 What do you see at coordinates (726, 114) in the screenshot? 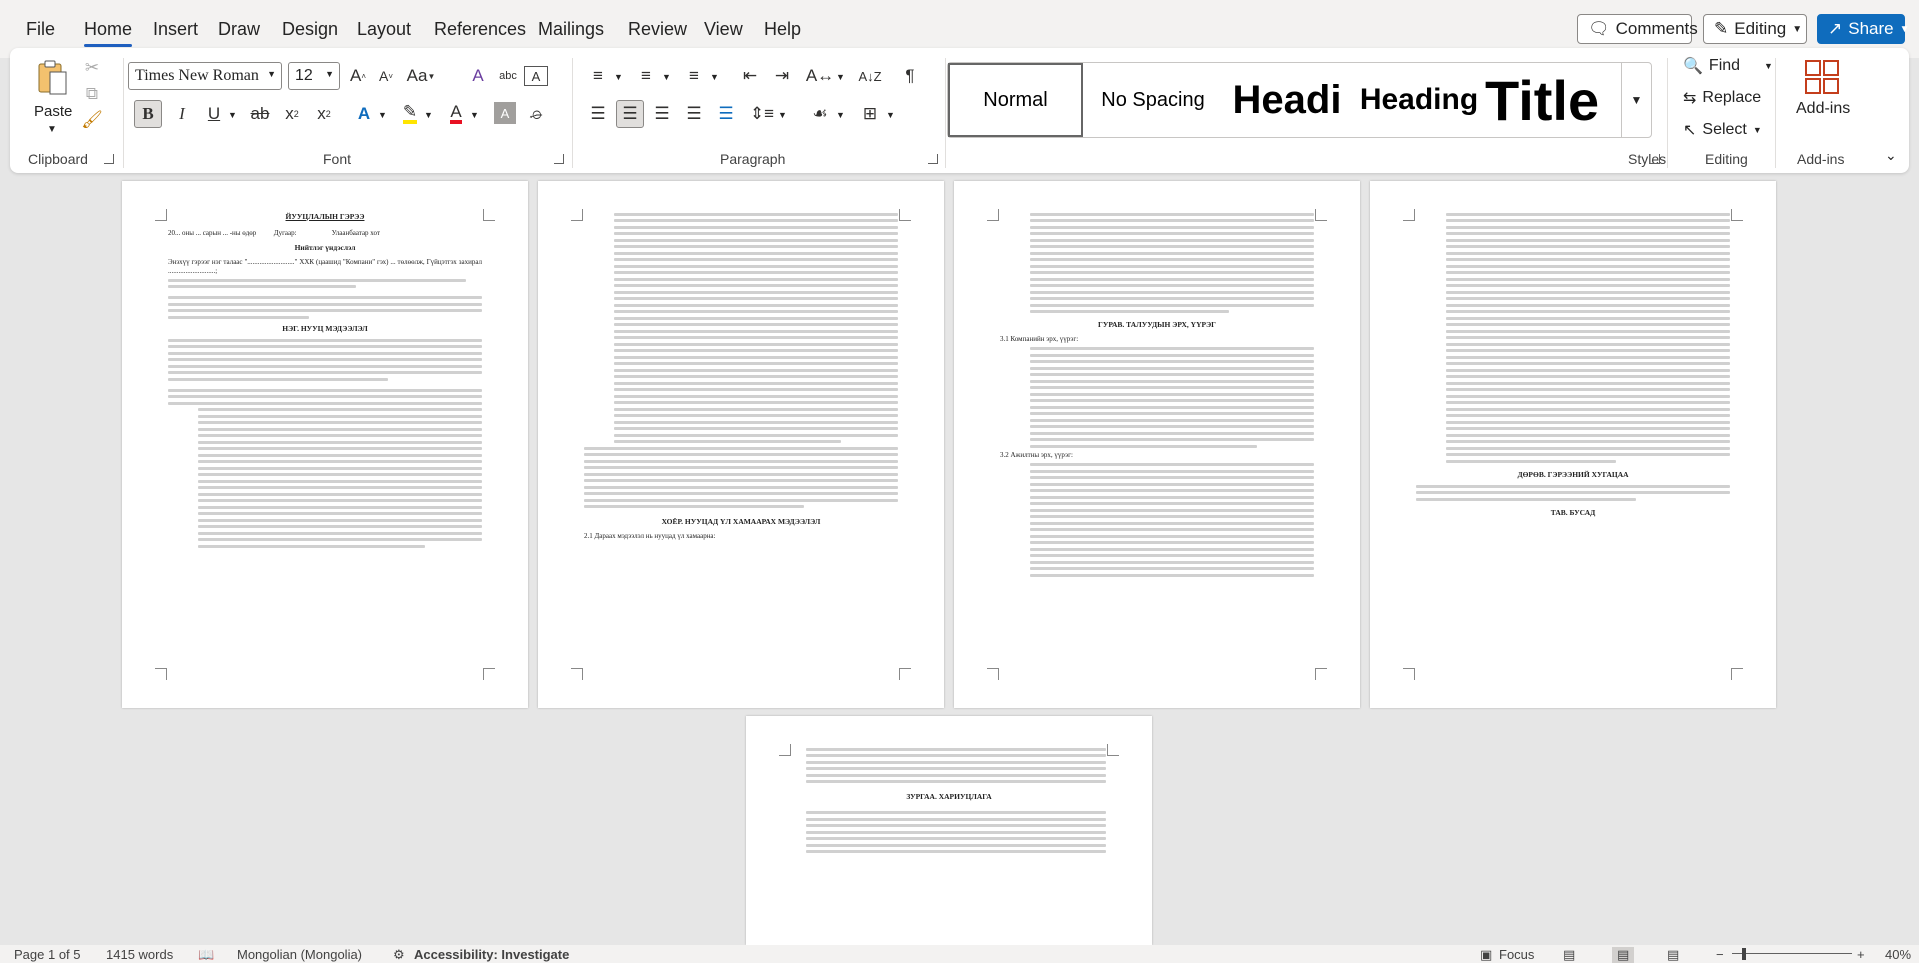
I see `distributed-icon: ☰` at bounding box center [726, 114].